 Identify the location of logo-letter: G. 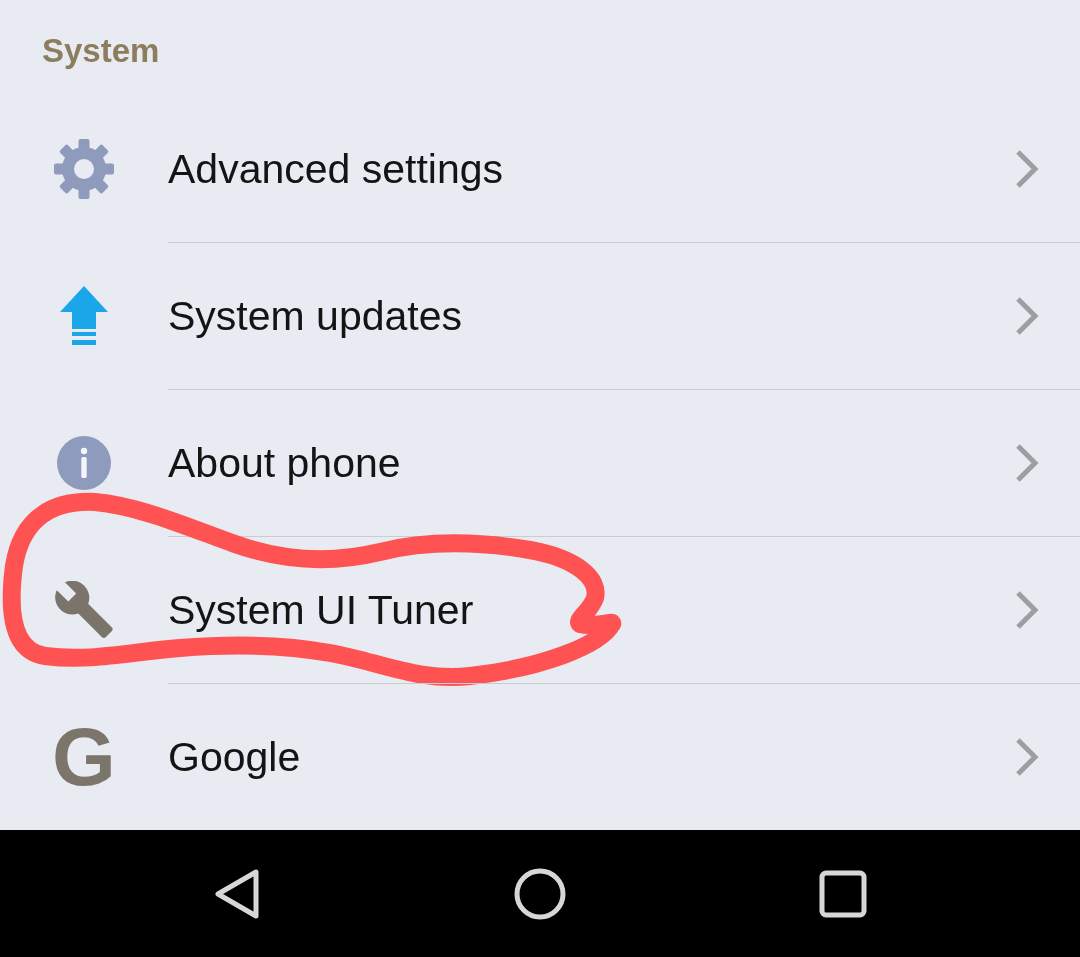
(84, 757).